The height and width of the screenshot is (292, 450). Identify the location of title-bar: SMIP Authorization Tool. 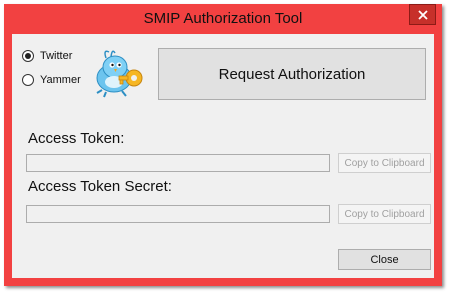
(223, 19).